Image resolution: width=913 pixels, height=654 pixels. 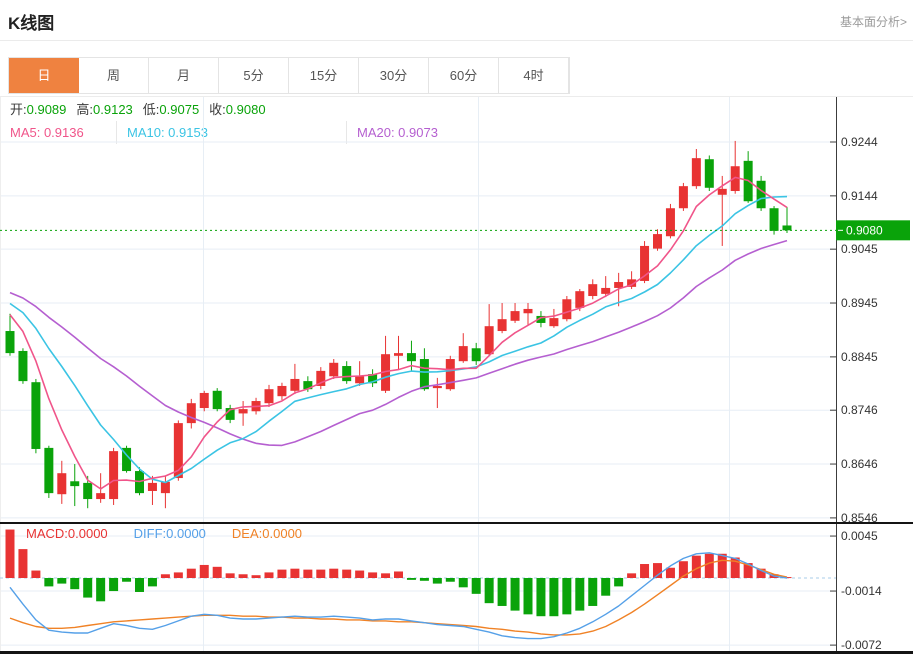 What do you see at coordinates (859, 516) in the screenshot?
I see `y-axis-label: 0.8546` at bounding box center [859, 516].